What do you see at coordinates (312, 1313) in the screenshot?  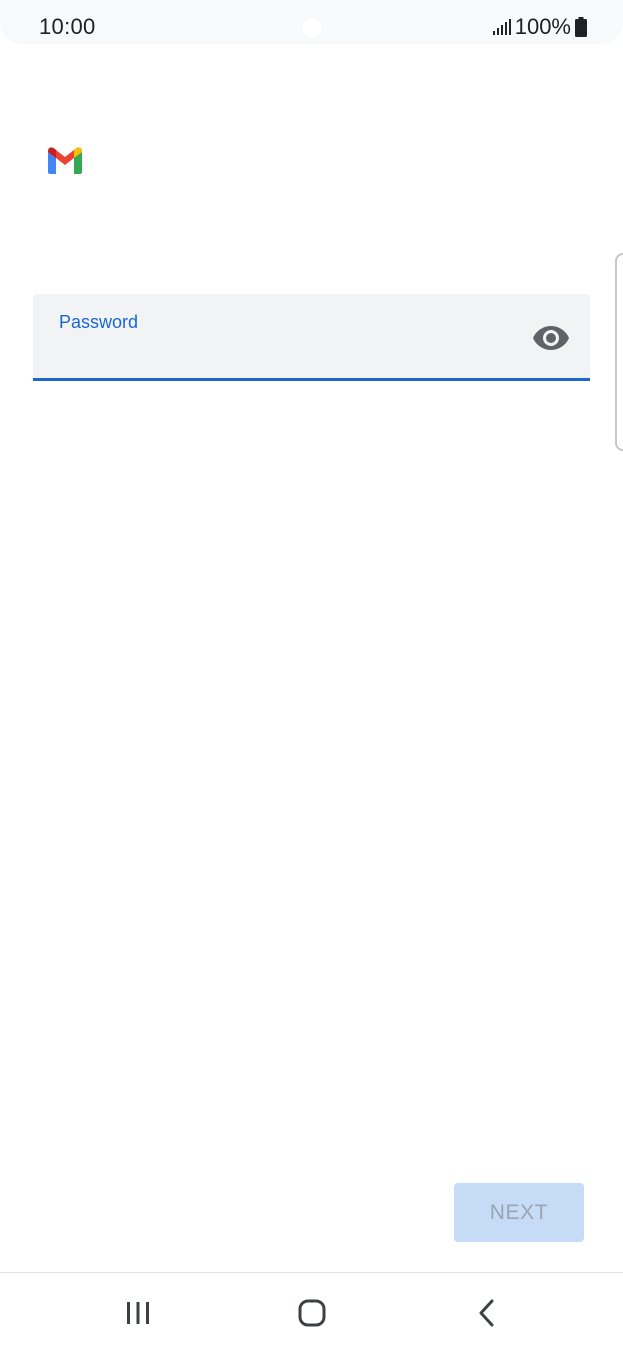 I see `home-icon` at bounding box center [312, 1313].